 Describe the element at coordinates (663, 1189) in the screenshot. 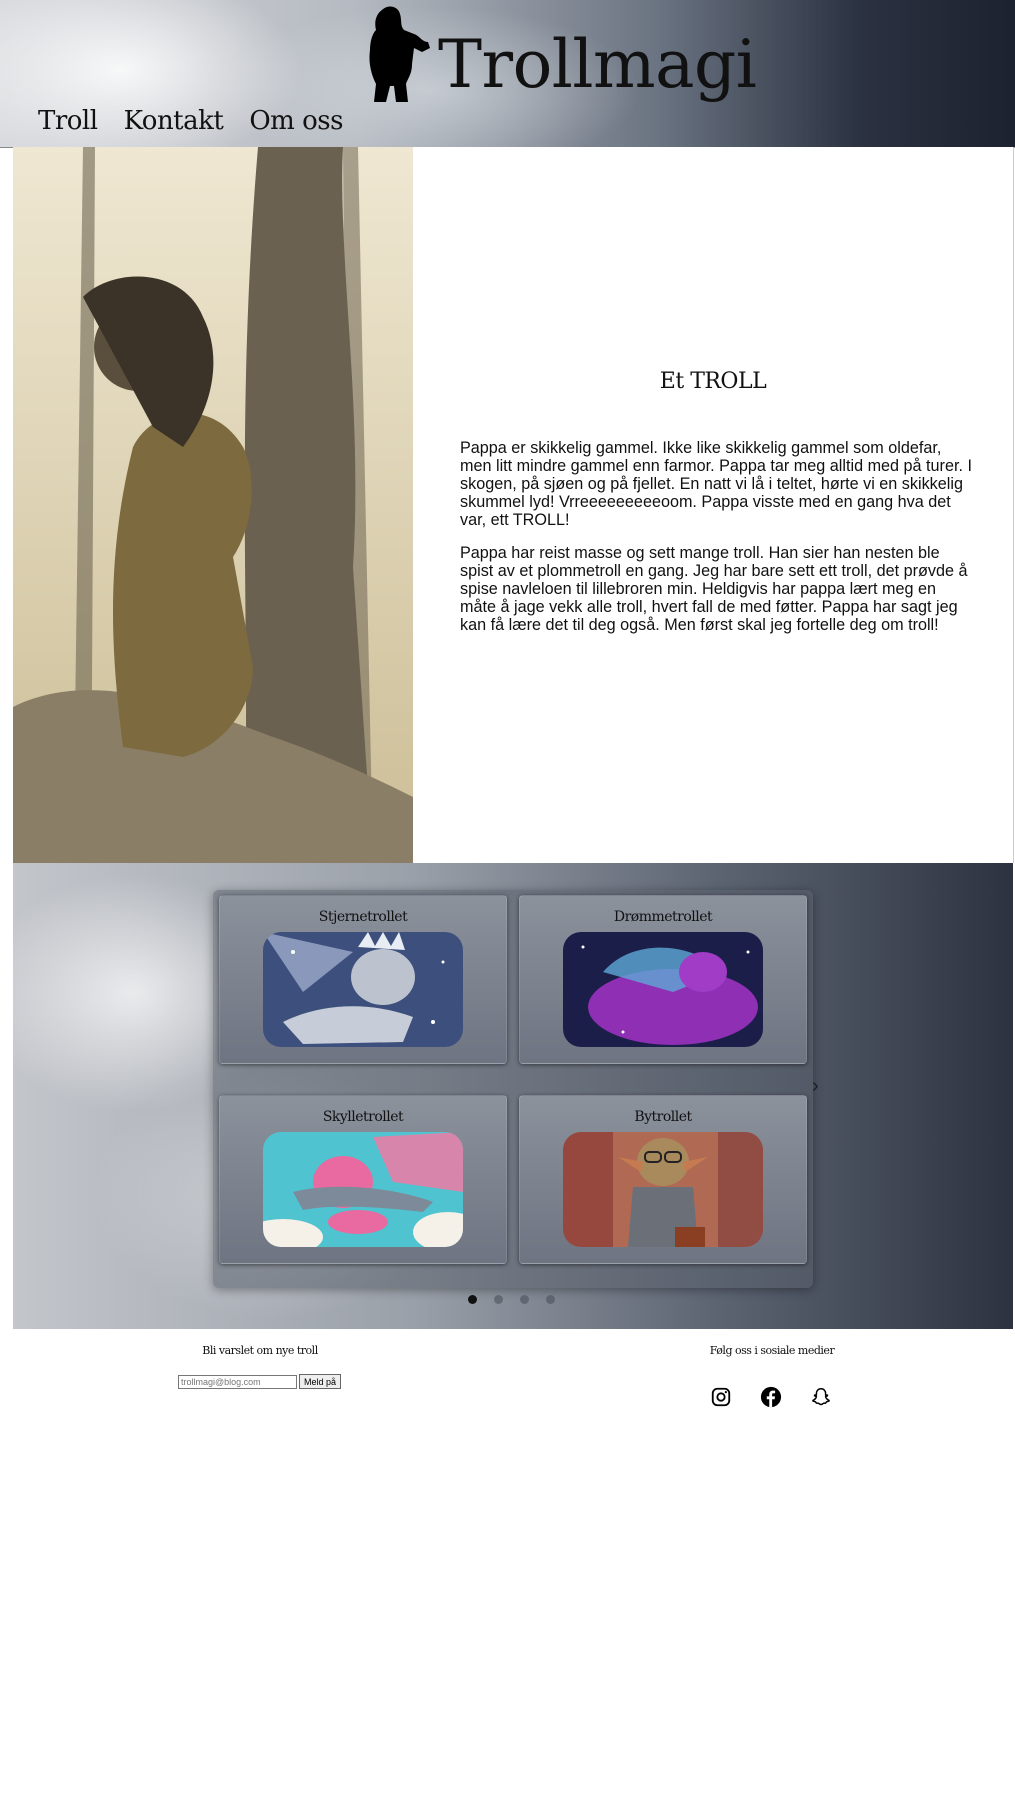

I see `bytrollet-image` at that location.